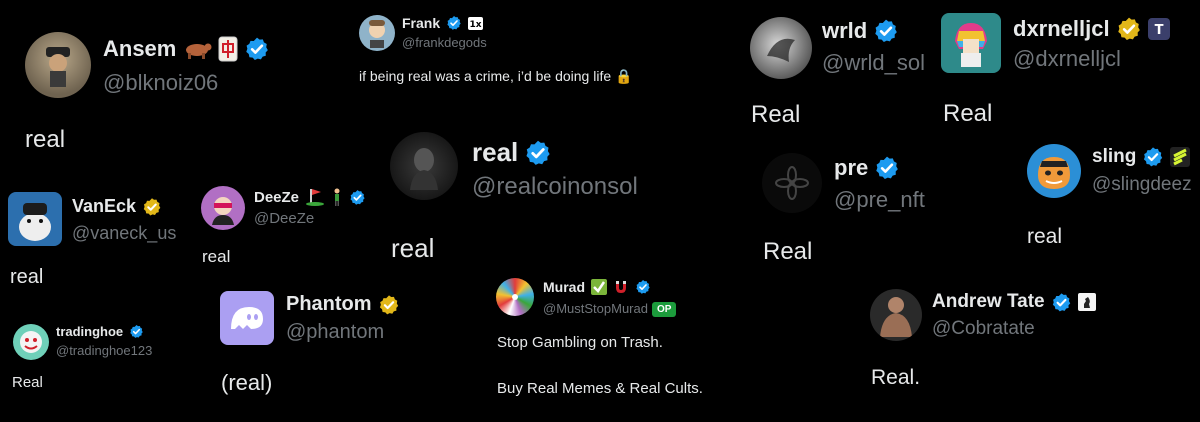 The image size is (1200, 422). Describe the element at coordinates (600, 388) in the screenshot. I see `post-text-line-2: Buy Real Memes & Real Cults.` at that location.